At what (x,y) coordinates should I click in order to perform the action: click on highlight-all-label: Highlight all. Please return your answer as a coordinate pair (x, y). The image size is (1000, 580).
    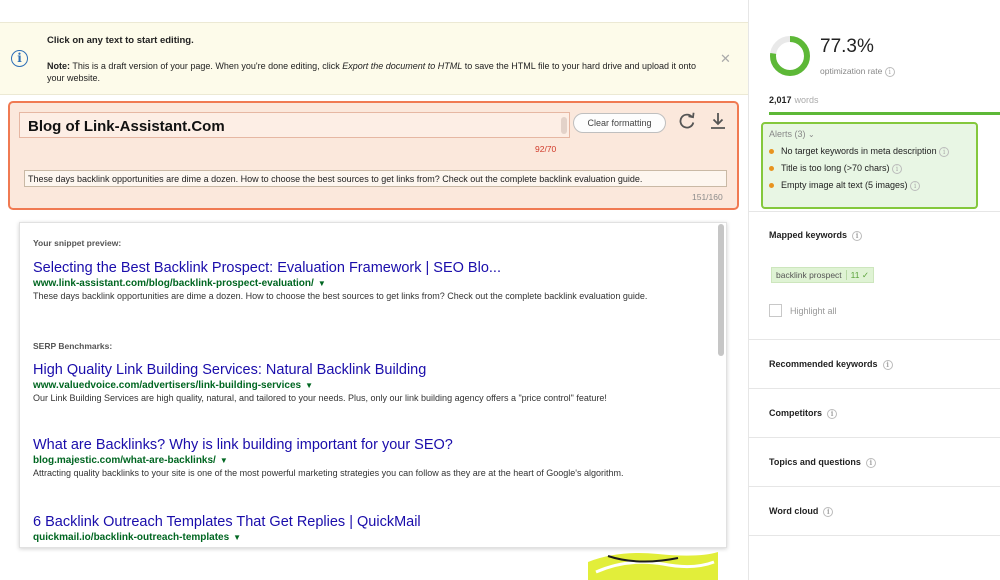
    Looking at the image, I should click on (813, 311).